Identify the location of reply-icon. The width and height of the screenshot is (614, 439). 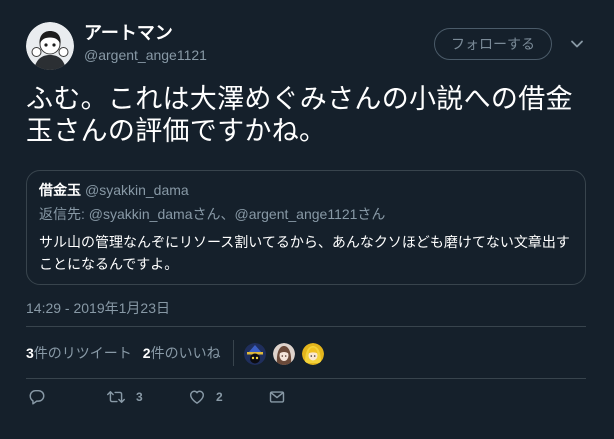
(37, 397).